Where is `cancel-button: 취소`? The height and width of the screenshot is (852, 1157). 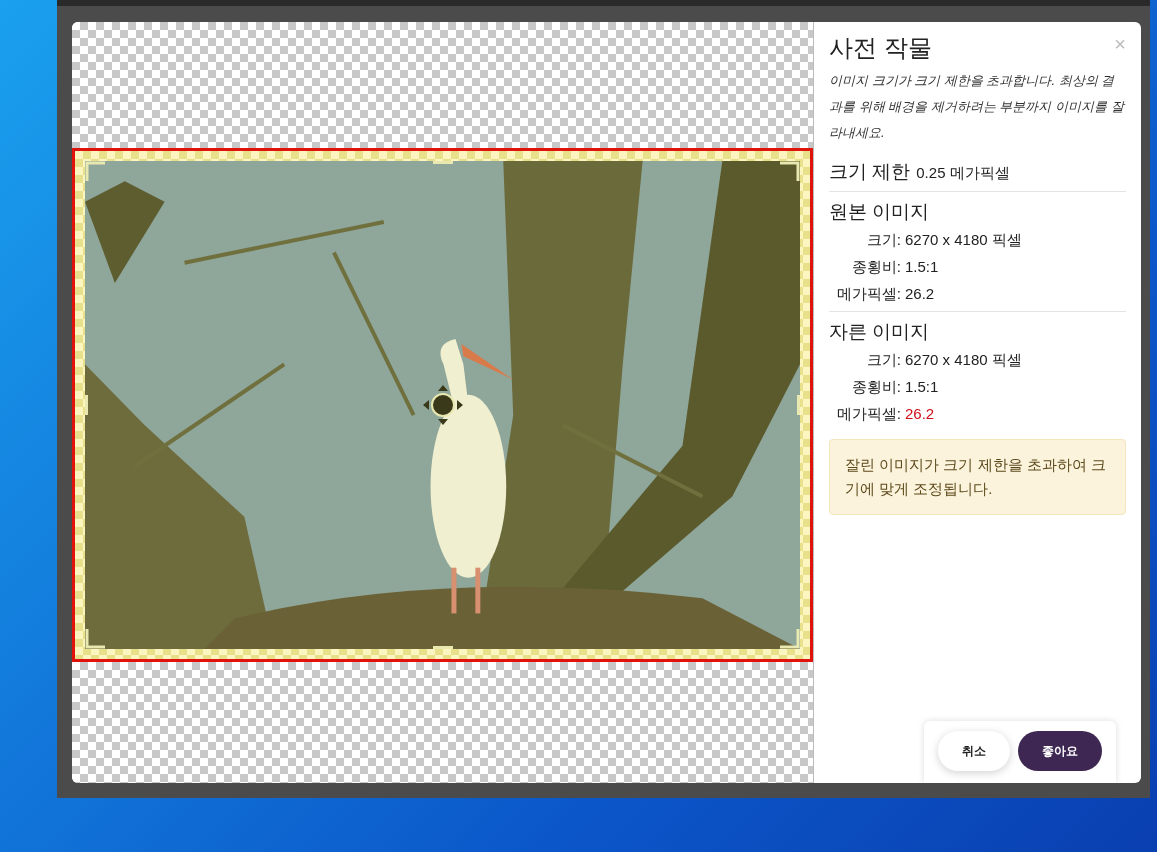
cancel-button: 취소 is located at coordinates (974, 751).